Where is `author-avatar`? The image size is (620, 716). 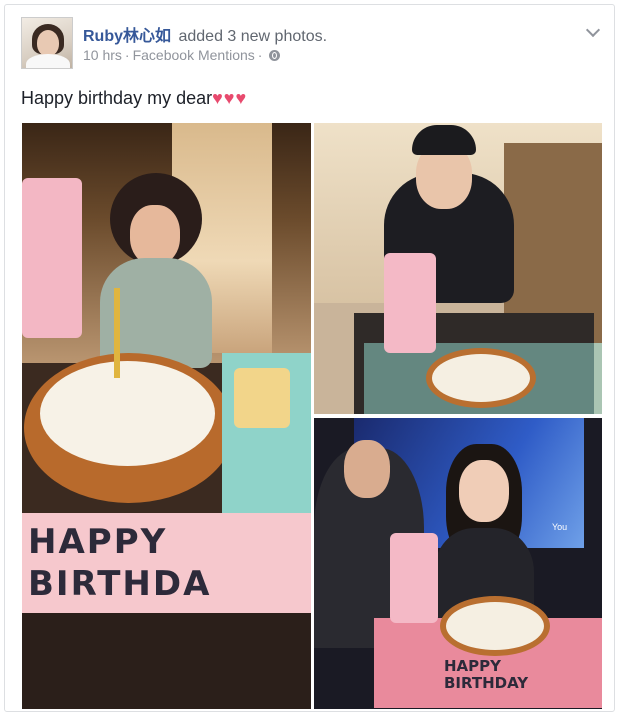
author-avatar is located at coordinates (47, 43).